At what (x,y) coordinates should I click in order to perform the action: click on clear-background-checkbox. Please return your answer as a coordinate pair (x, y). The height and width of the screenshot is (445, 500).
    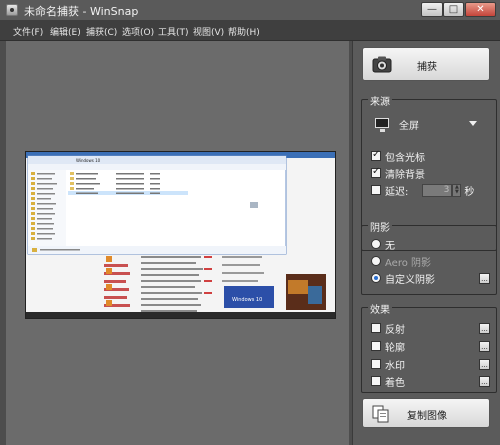
    Looking at the image, I should click on (376, 172).